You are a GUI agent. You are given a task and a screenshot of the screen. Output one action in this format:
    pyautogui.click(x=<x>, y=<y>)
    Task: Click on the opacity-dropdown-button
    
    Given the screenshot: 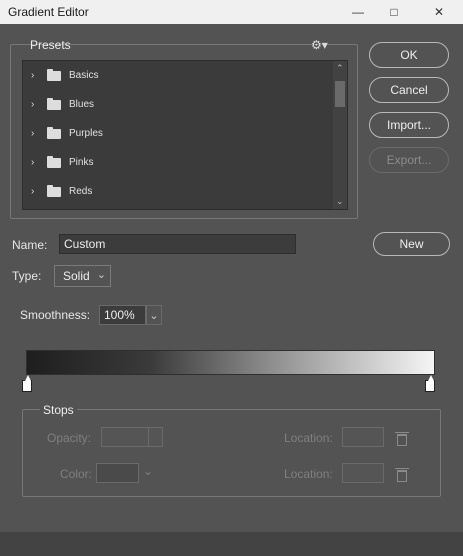 What is the action you would take?
    pyautogui.click(x=156, y=437)
    